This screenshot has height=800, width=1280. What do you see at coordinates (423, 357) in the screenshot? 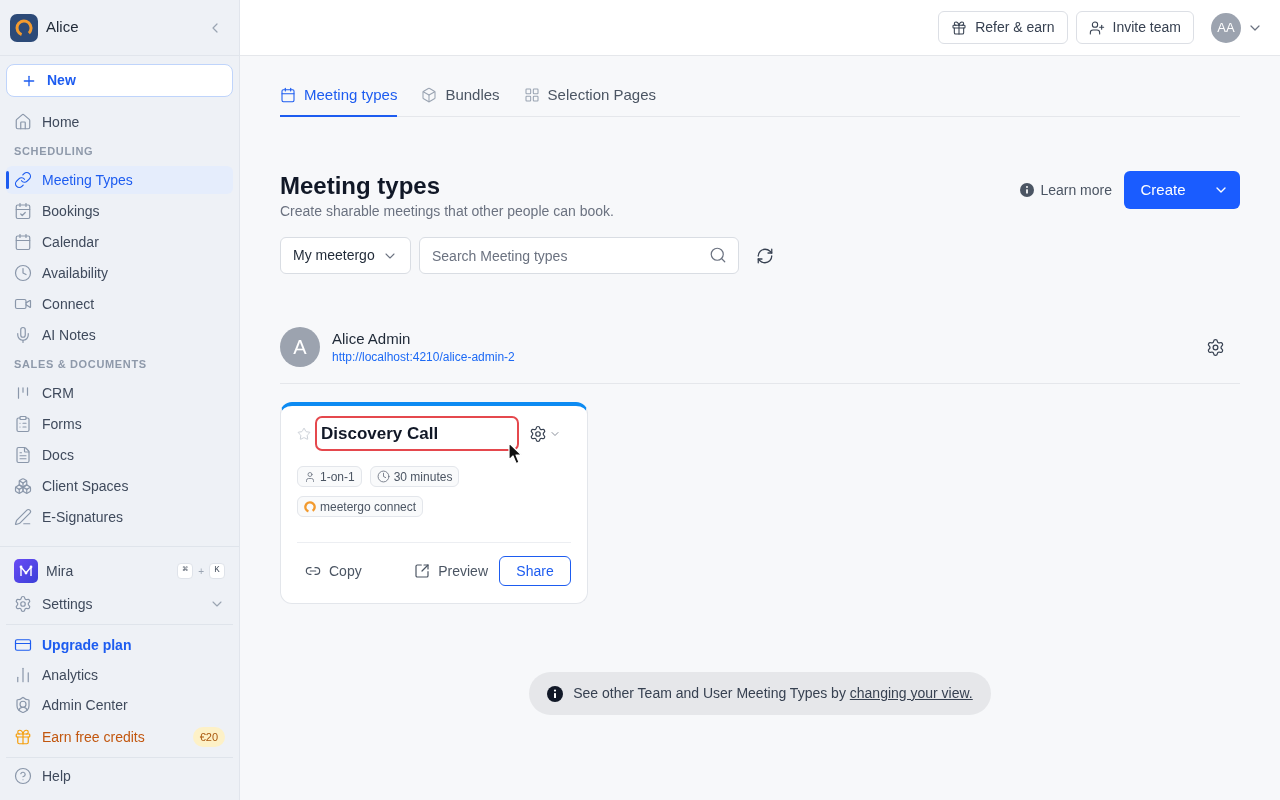
I see `booking-link: http://localhost:4210/alice-admin-2` at bounding box center [423, 357].